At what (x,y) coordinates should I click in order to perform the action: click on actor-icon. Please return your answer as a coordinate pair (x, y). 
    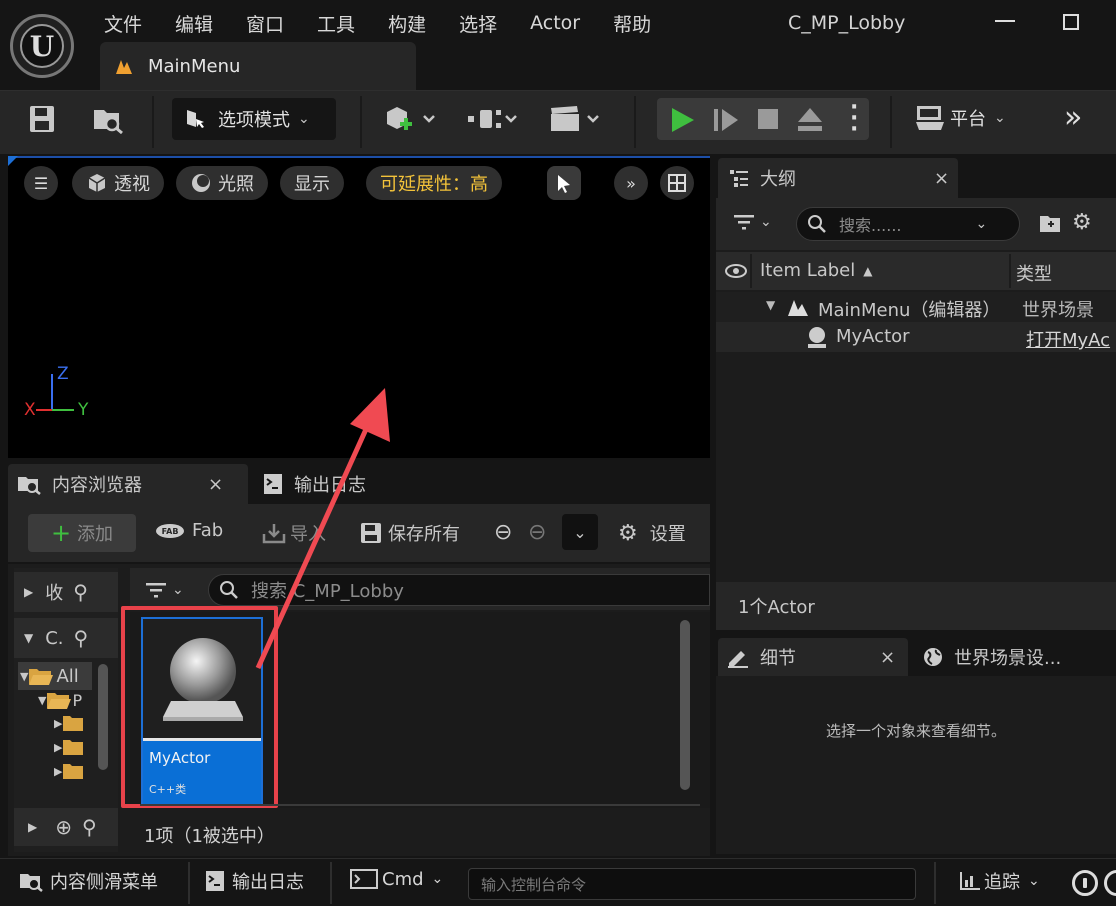
    Looking at the image, I should click on (817, 337).